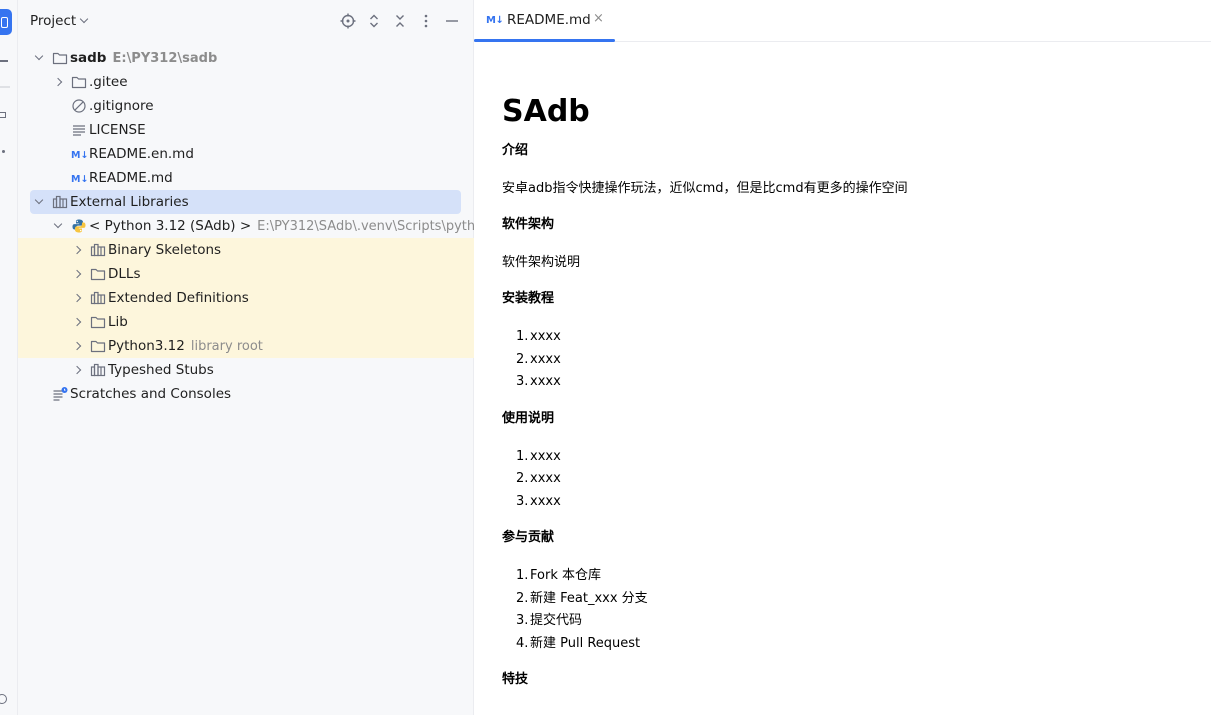  I want to click on tree-node-label: Lib, so click(118, 322).